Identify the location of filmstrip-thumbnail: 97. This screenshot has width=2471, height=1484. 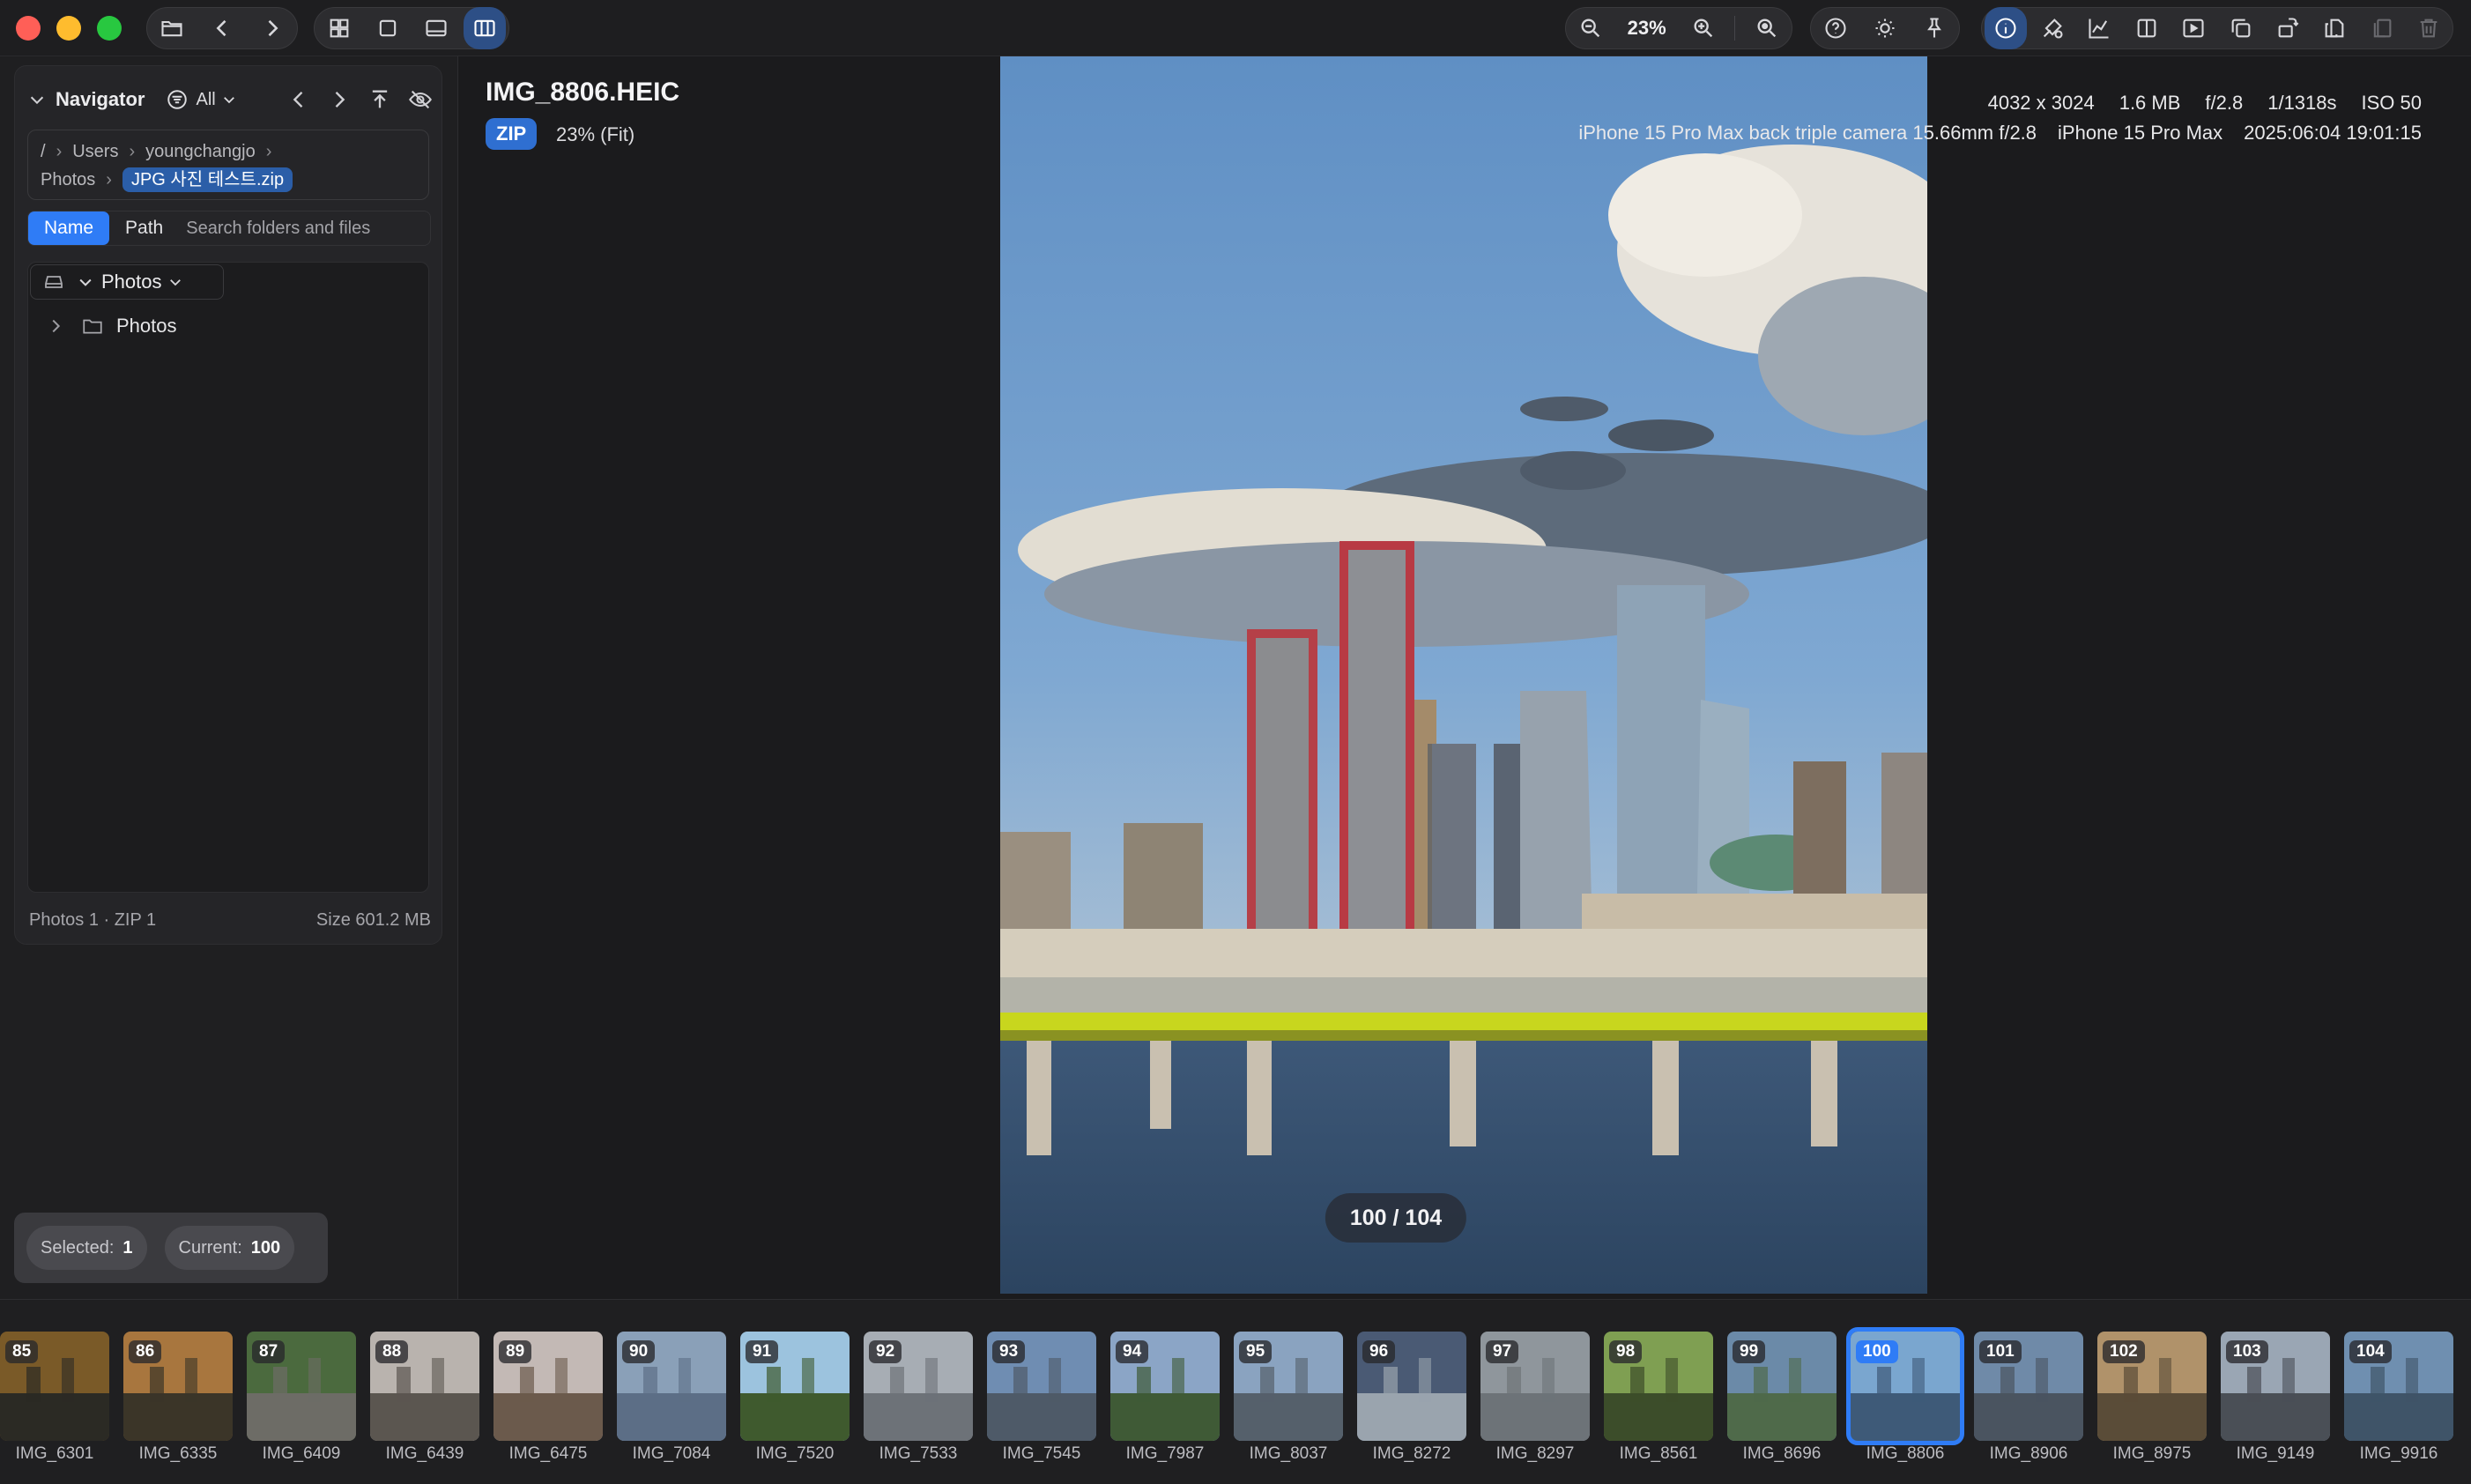
(1535, 1386).